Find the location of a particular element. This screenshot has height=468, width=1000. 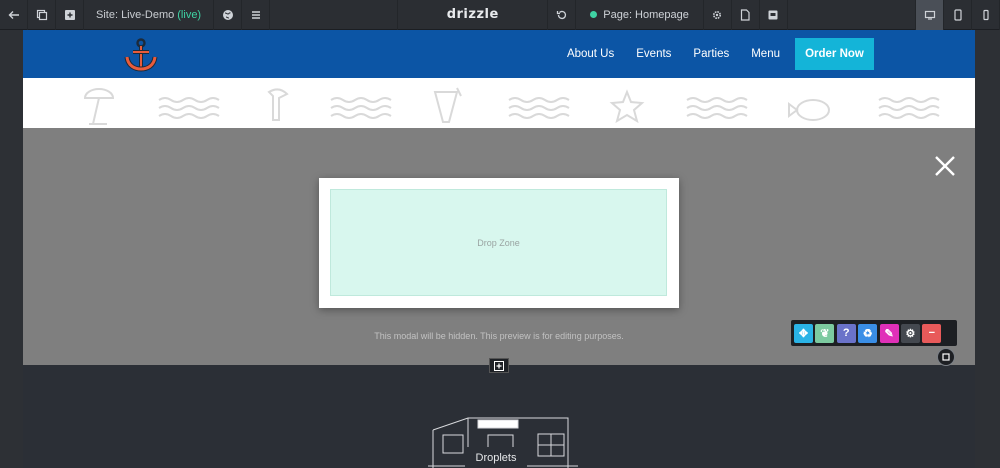

site-selector: Site: Live-Demo (live) is located at coordinates (149, 15).